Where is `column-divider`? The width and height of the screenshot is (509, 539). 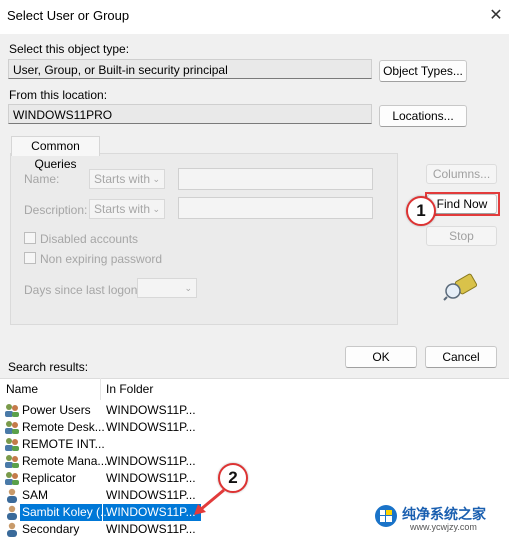
column-divider is located at coordinates (100, 389).